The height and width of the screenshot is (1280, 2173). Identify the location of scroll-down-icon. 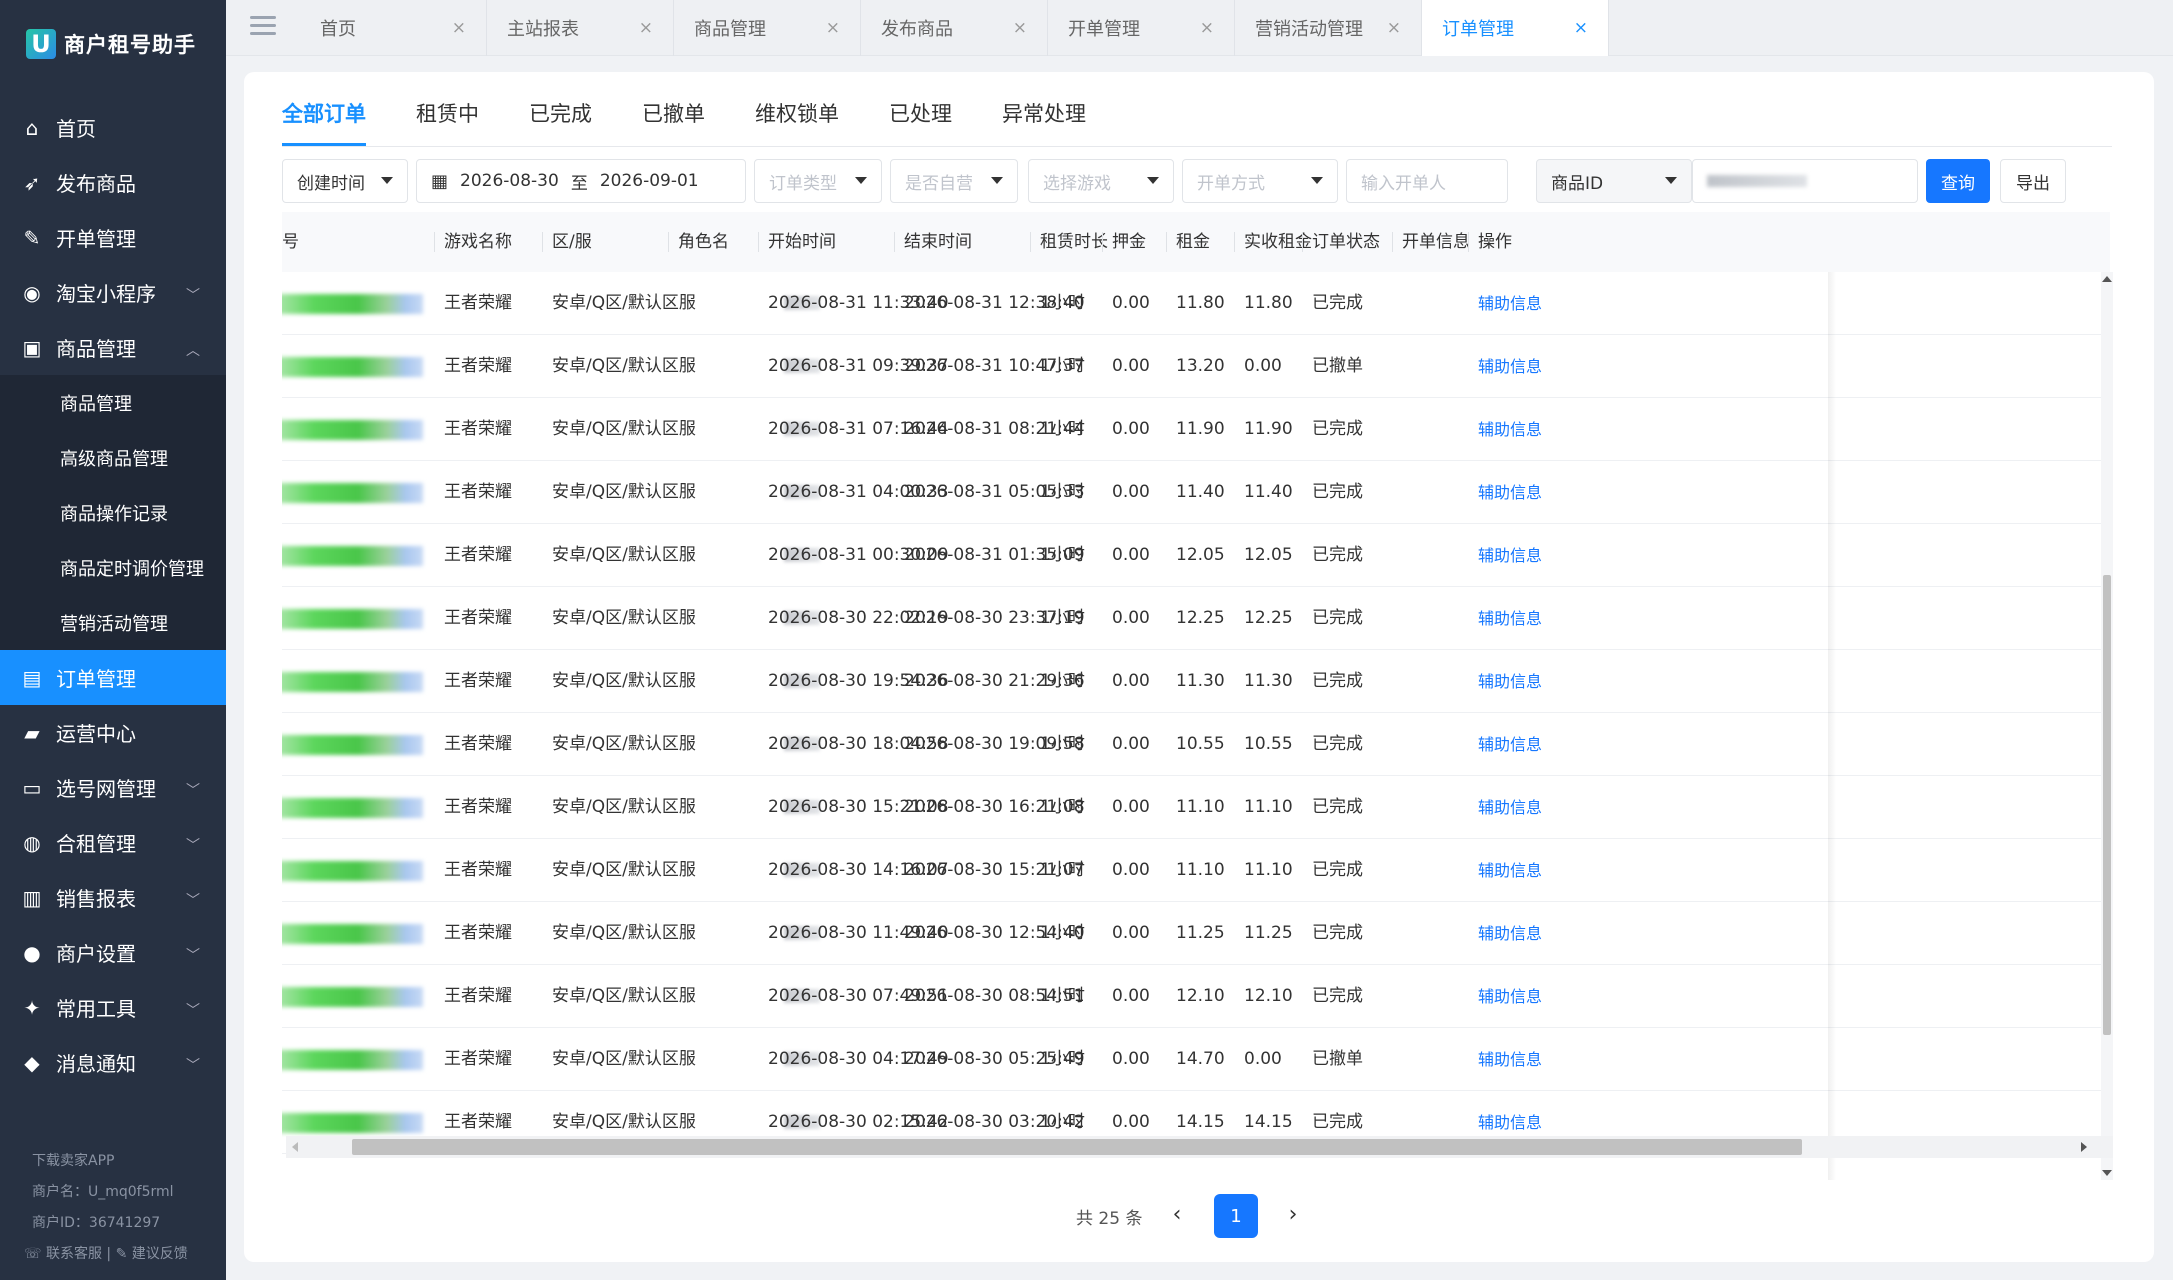
(2107, 1173).